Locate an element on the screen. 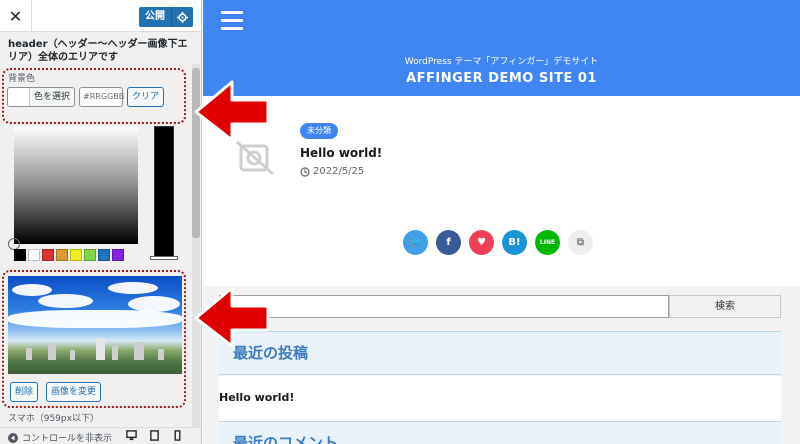 Image resolution: width=800 pixels, height=444 pixels. publish-button: 公開 is located at coordinates (155, 17).